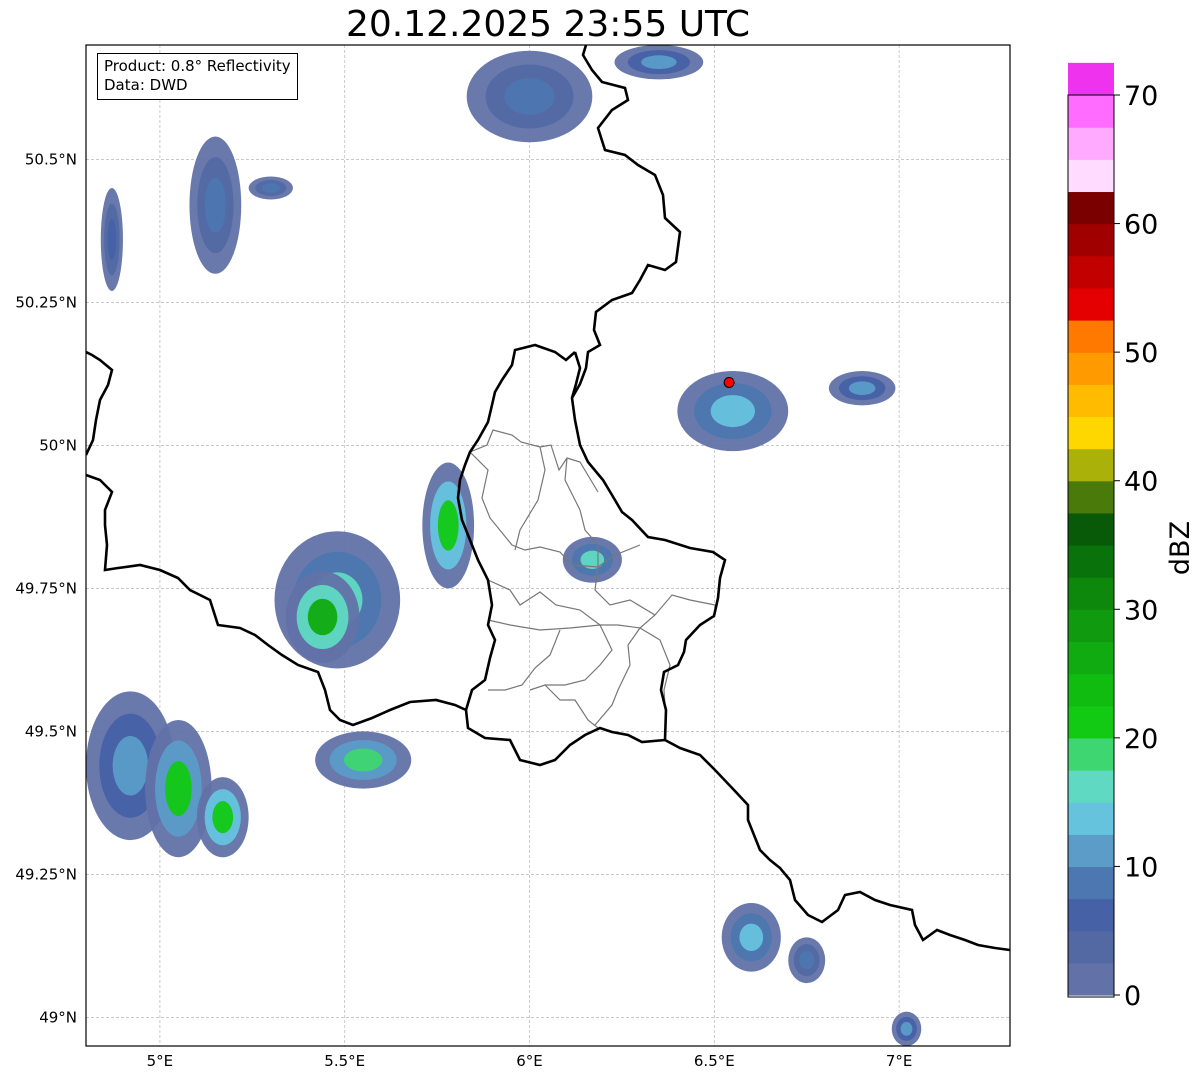 Image resolution: width=1202 pixels, height=1081 pixels. What do you see at coordinates (344, 1061) in the screenshot?
I see `lon-tick-label: 5.5°E` at bounding box center [344, 1061].